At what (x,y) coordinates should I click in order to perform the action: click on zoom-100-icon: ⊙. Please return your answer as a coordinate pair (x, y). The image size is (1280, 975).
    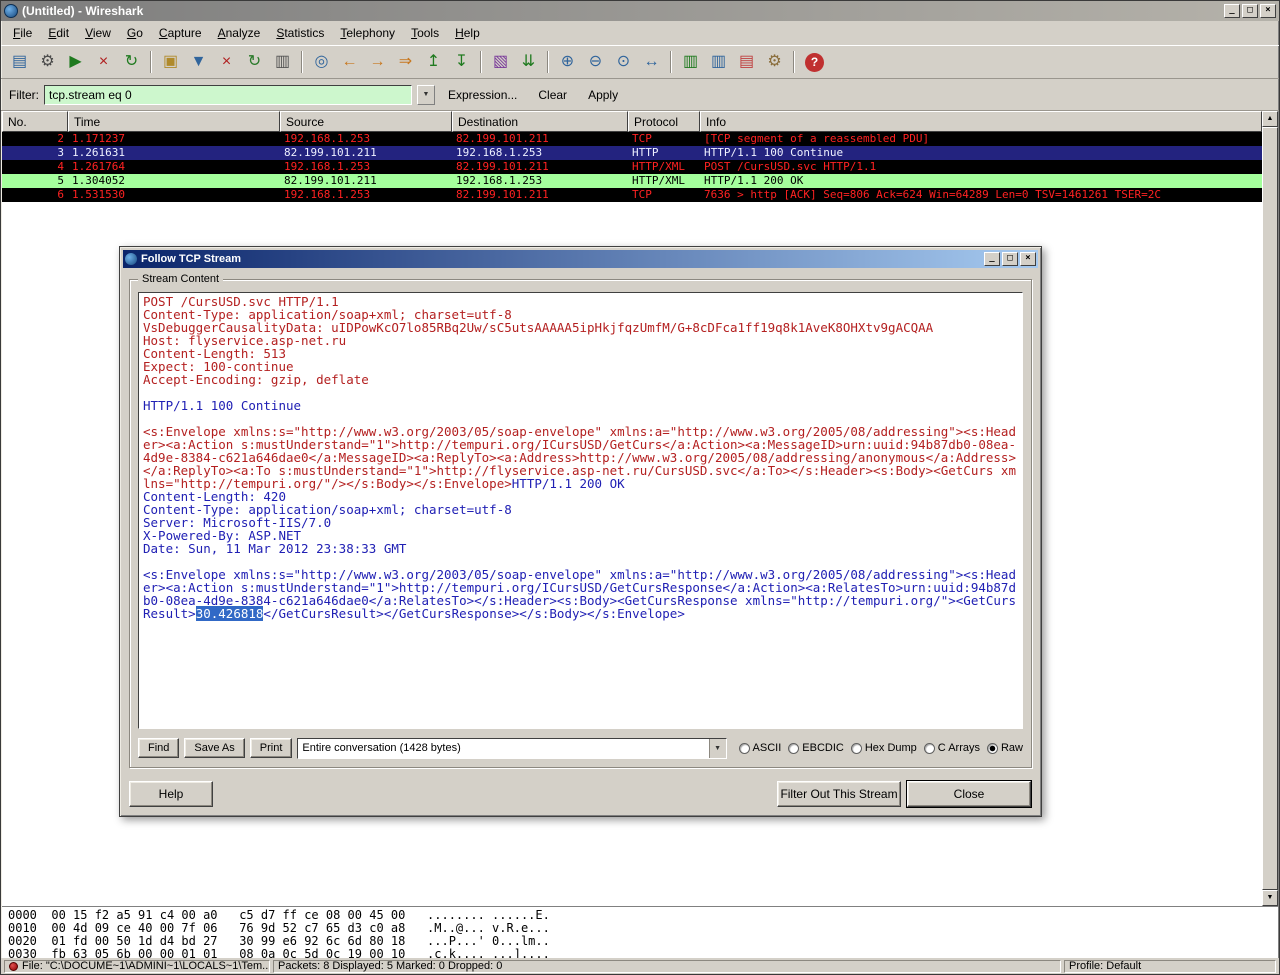
    Looking at the image, I should click on (623, 62).